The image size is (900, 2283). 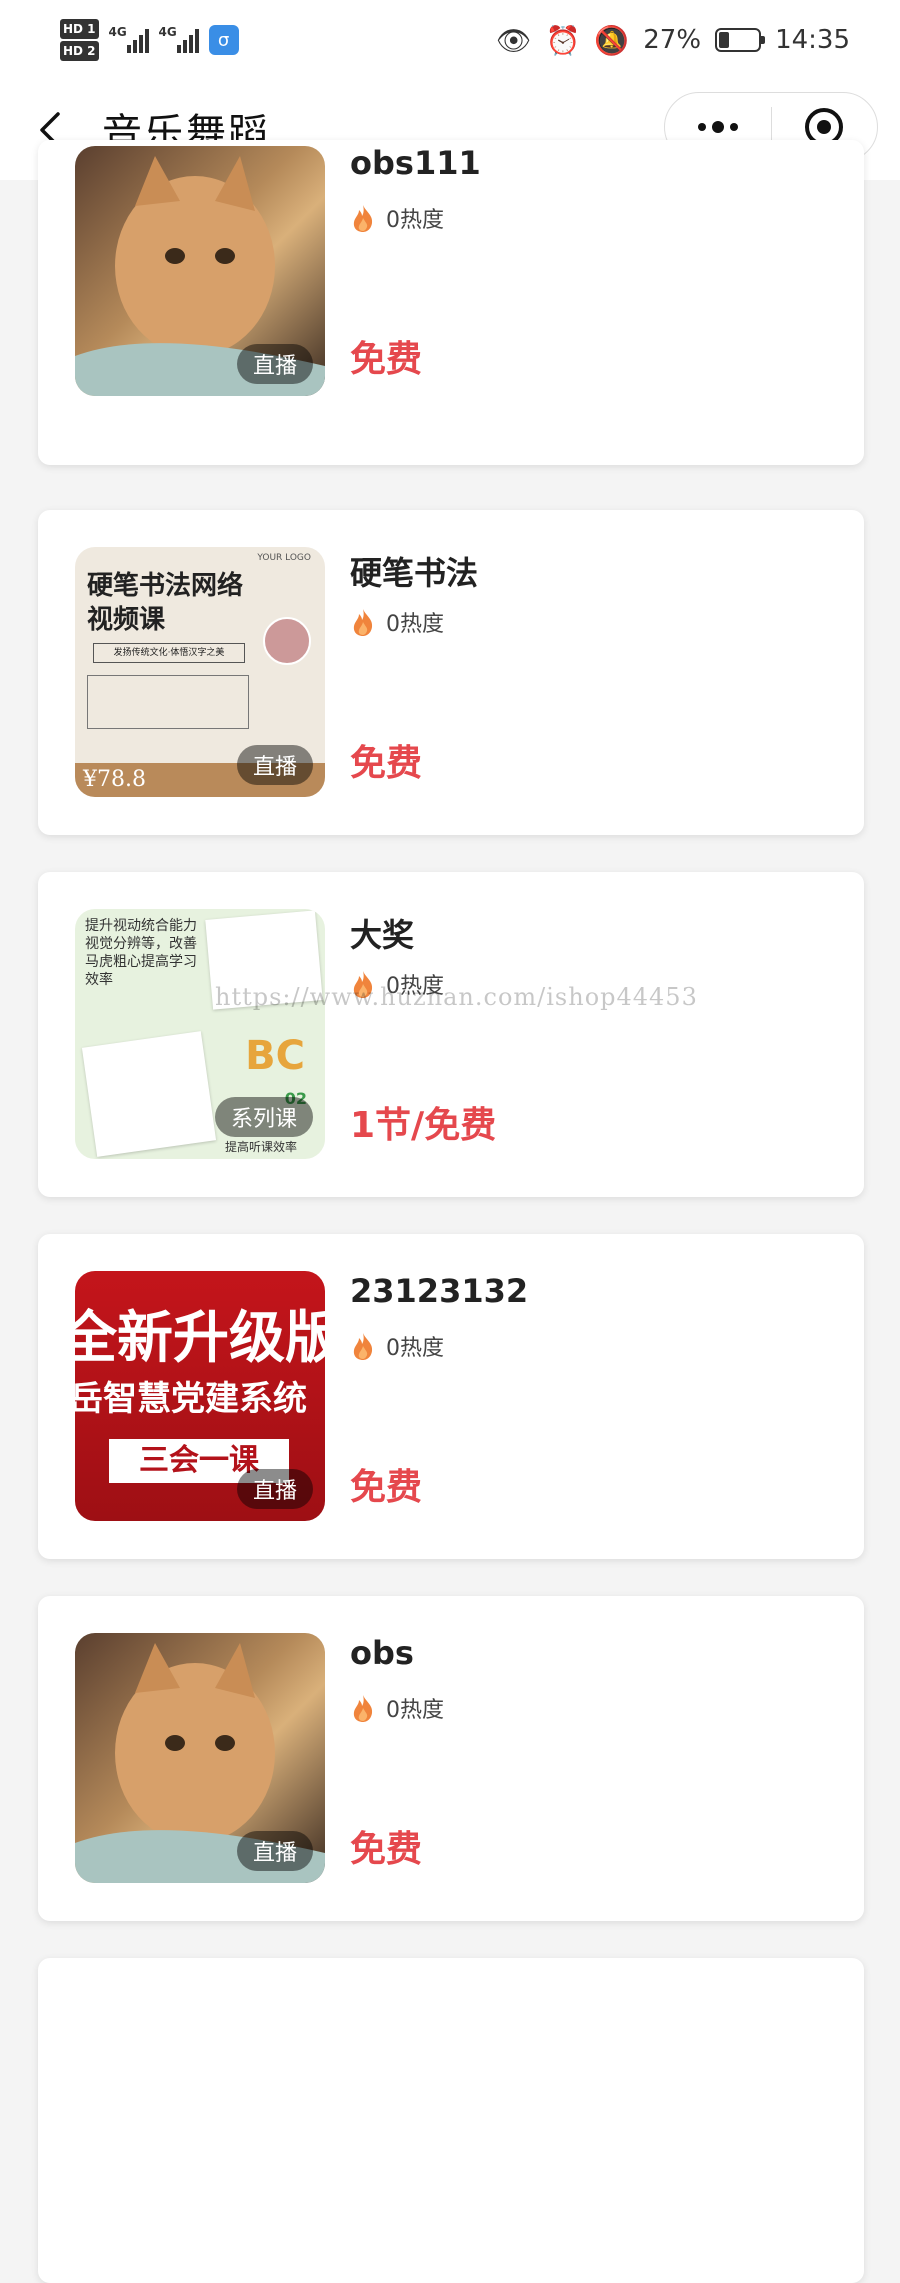 I want to click on more-button, so click(x=718, y=127).